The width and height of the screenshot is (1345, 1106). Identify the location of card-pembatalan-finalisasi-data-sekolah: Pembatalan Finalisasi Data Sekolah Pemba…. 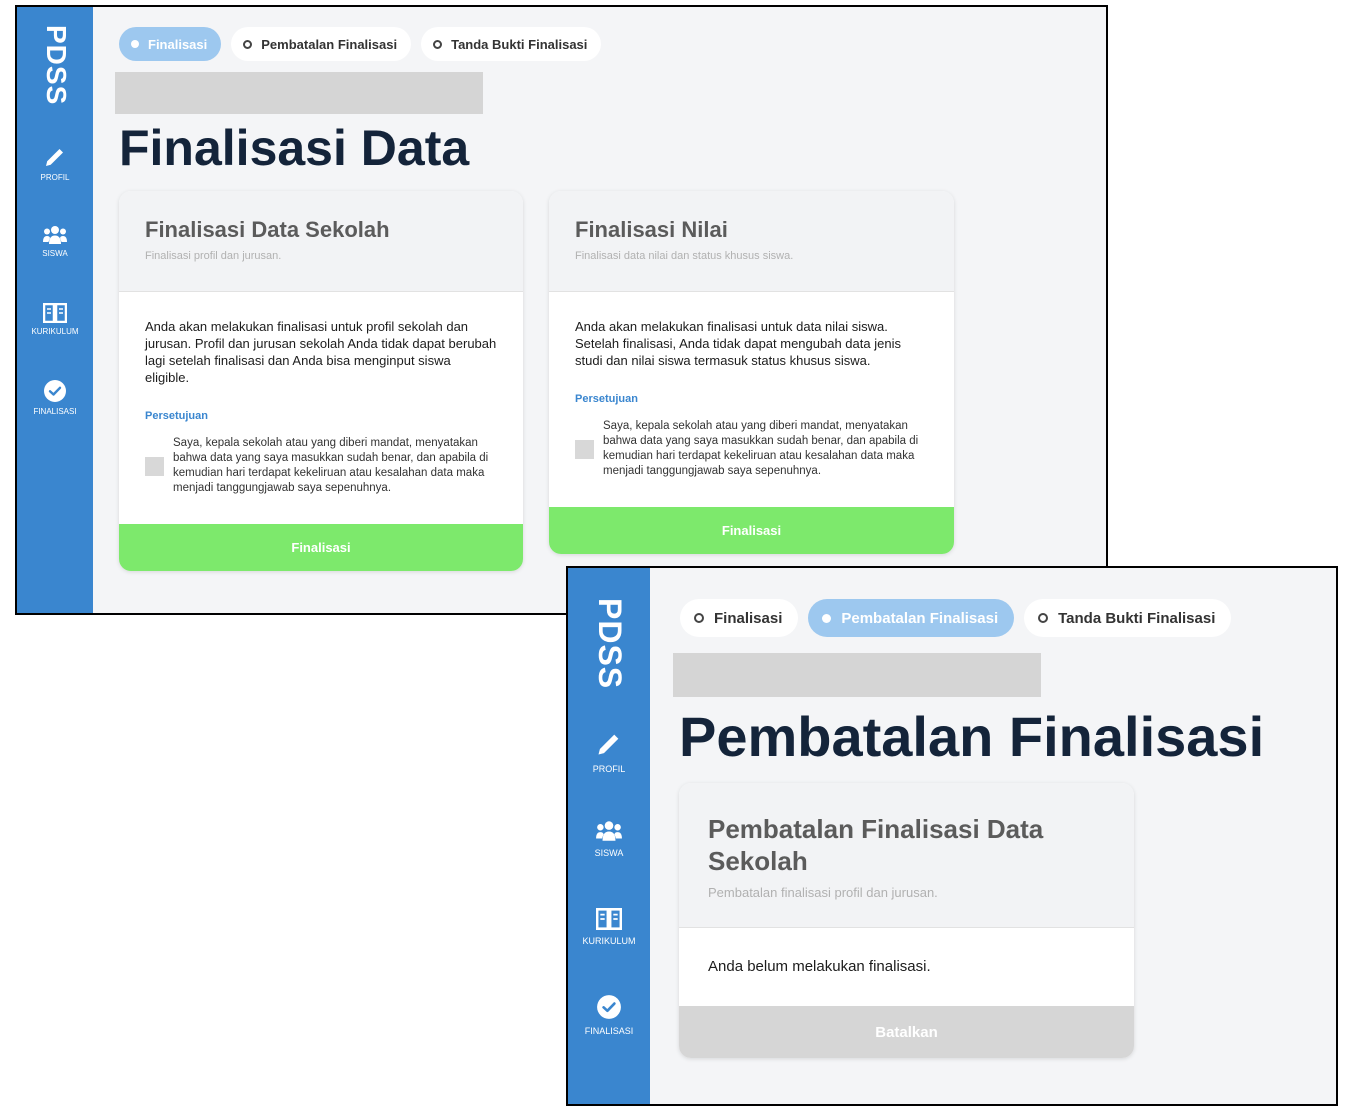
(906, 920).